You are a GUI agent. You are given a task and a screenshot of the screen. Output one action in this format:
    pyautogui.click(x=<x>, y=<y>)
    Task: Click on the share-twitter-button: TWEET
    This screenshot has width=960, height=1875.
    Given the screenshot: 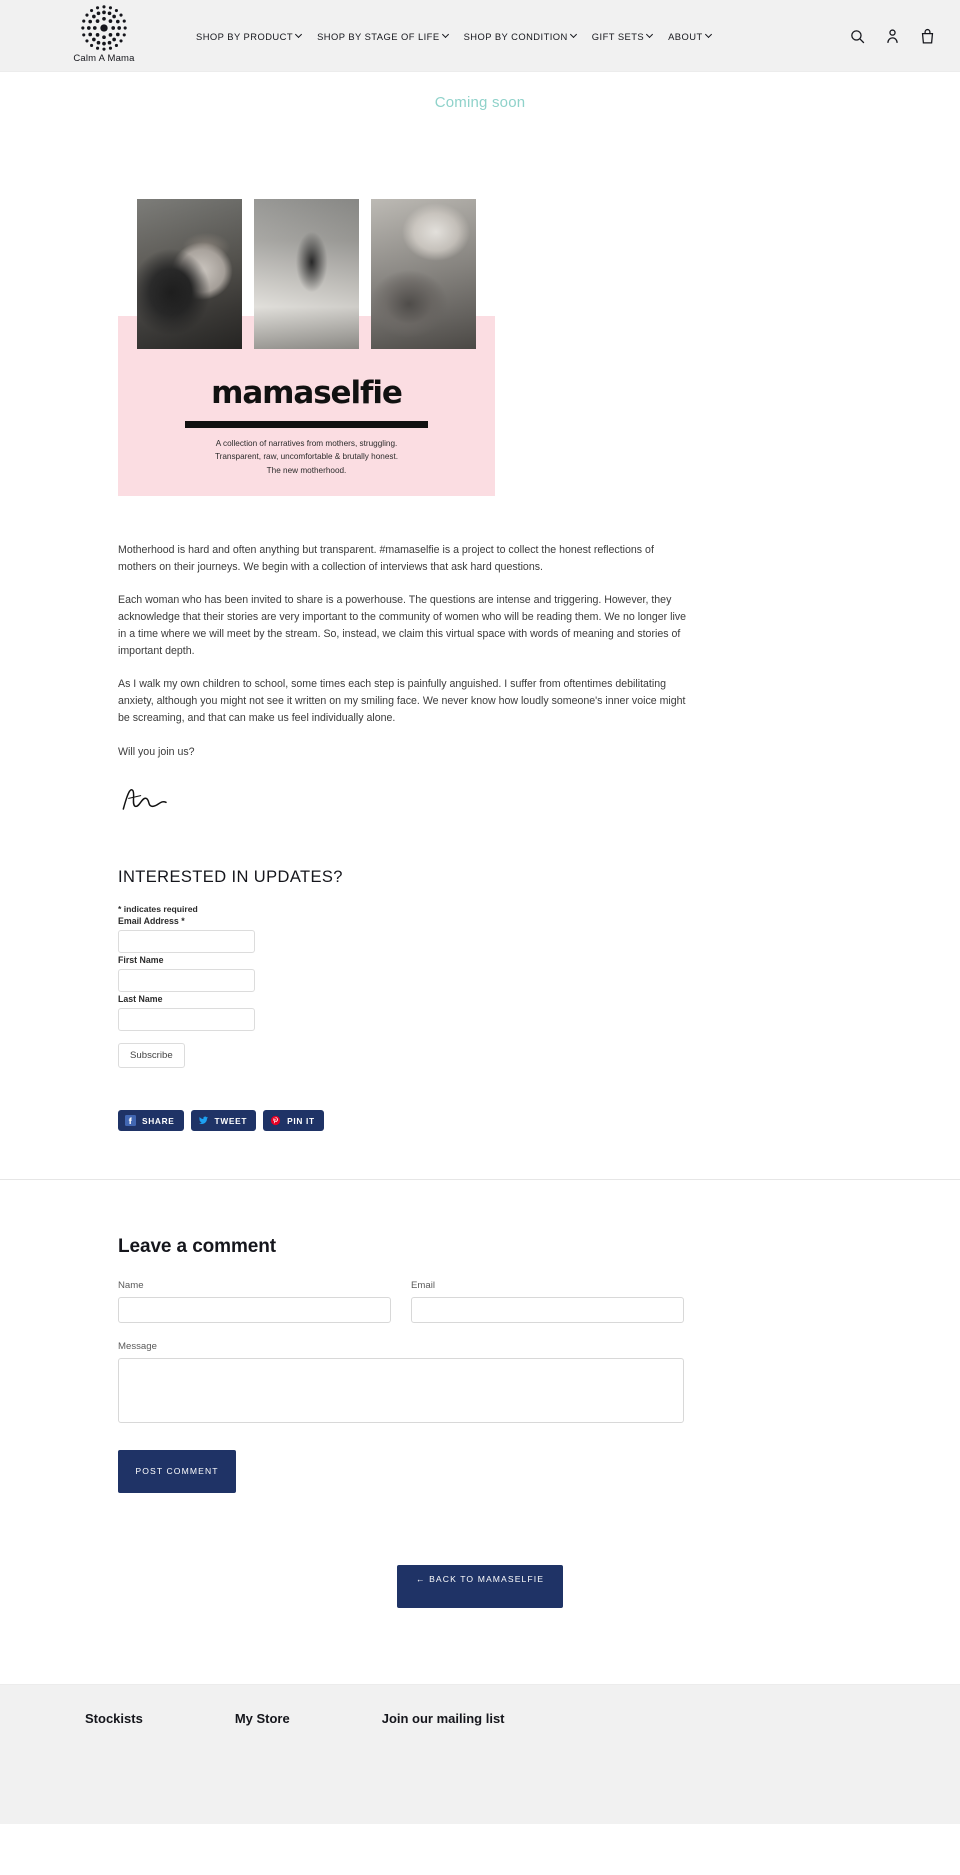 What is the action you would take?
    pyautogui.click(x=223, y=1121)
    